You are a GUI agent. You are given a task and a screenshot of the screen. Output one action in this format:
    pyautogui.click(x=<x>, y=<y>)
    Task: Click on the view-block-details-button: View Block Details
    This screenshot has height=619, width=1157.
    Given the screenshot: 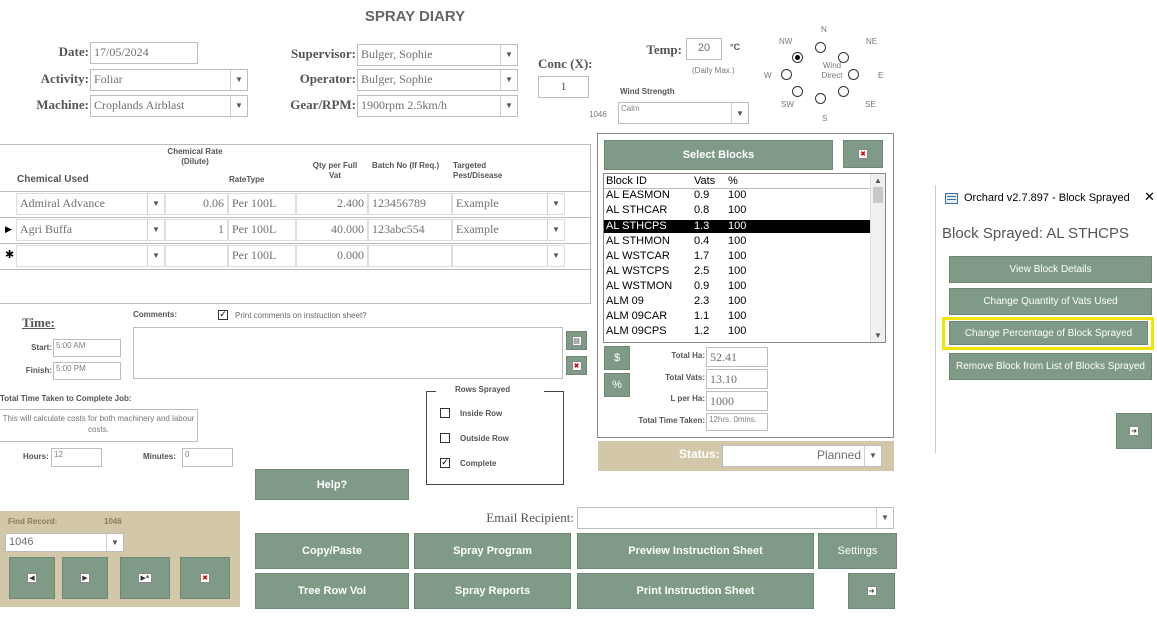 What is the action you would take?
    pyautogui.click(x=1050, y=269)
    